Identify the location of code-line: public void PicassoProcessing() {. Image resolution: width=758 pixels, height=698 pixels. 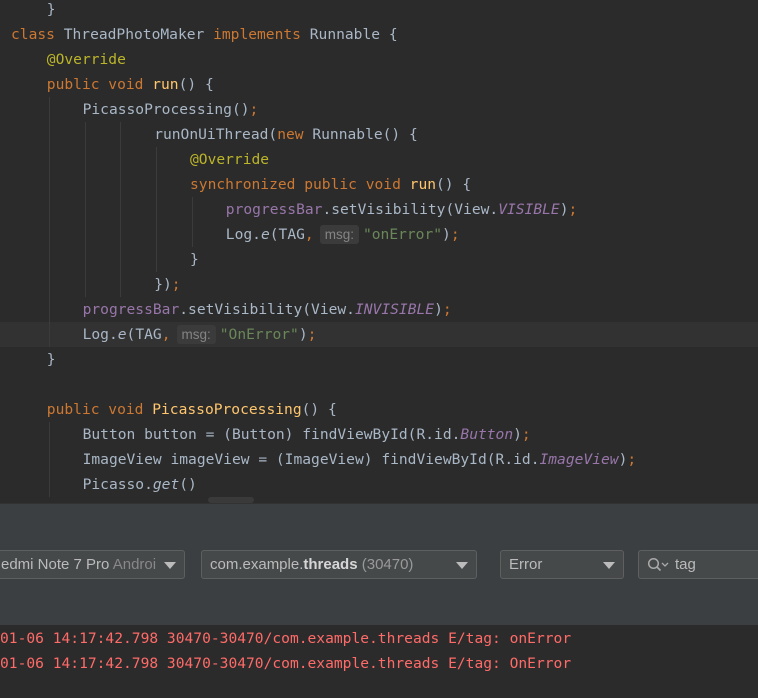
(379, 409).